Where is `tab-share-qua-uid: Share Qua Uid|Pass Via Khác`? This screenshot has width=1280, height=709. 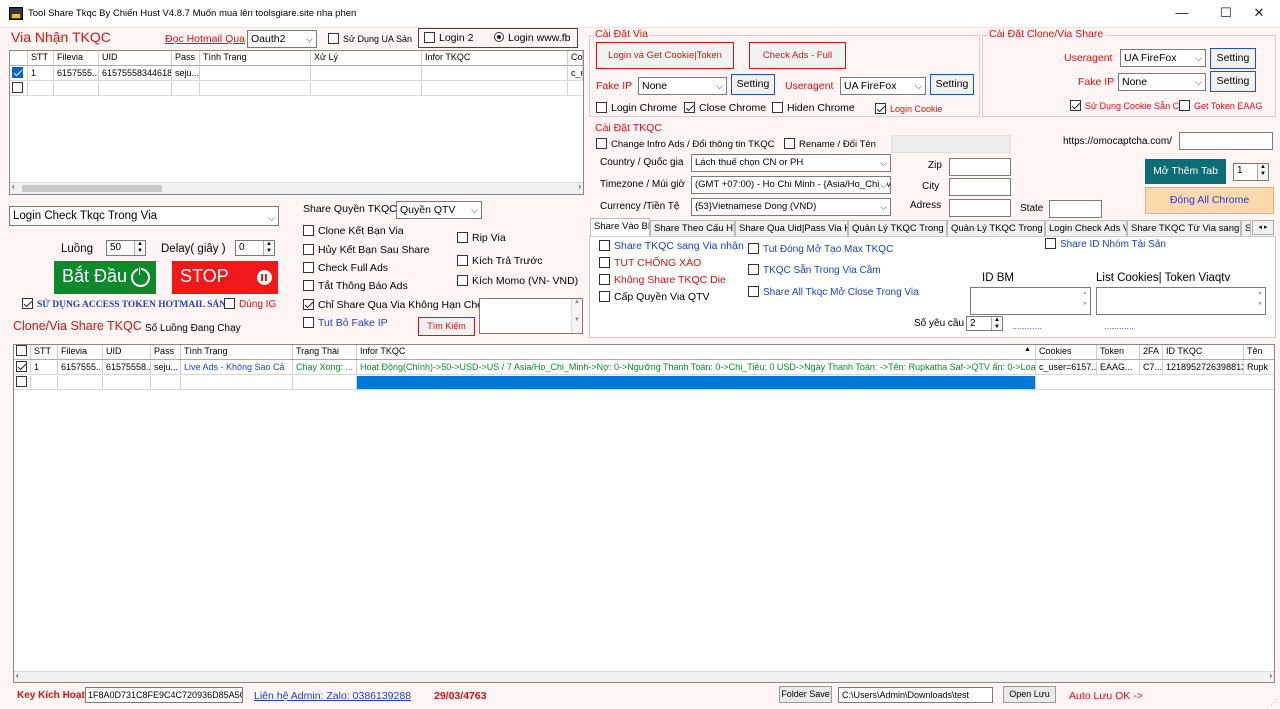
tab-share-qua-uid: Share Qua Uid|Pass Via Khác is located at coordinates (791, 228).